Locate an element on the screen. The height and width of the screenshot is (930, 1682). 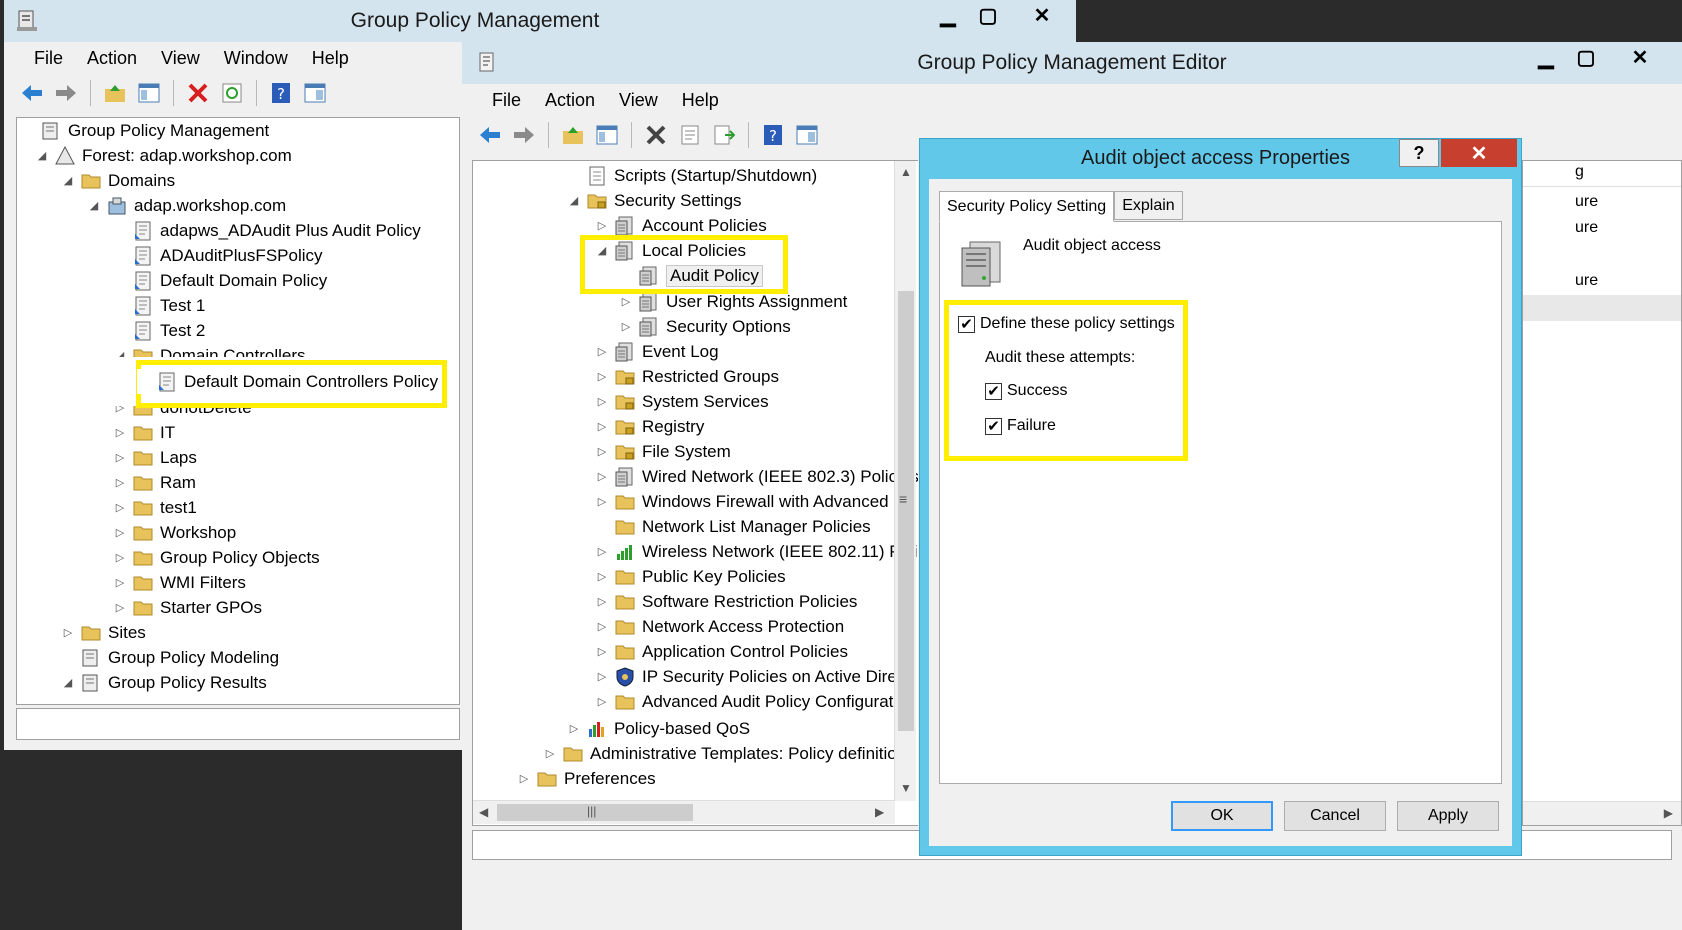
ok-button: OK is located at coordinates (1222, 816).